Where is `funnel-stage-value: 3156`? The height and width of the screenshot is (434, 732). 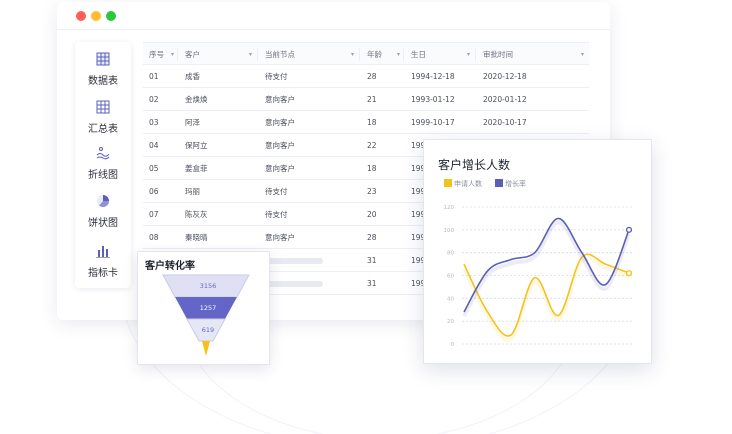 funnel-stage-value: 3156 is located at coordinates (208, 286).